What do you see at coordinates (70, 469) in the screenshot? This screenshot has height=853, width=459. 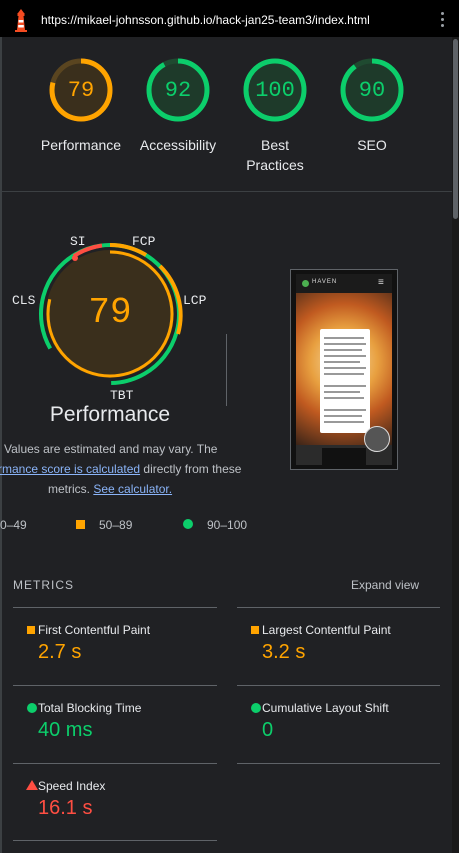 I see `score-calculated-link: rmance score is calculated` at bounding box center [70, 469].